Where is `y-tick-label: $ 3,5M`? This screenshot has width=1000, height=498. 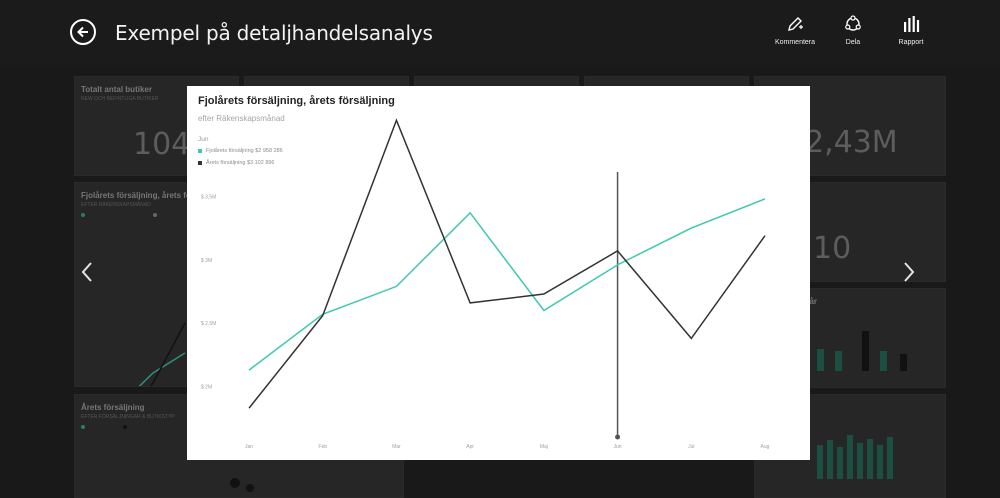 y-tick-label: $ 3,5M is located at coordinates (208, 197).